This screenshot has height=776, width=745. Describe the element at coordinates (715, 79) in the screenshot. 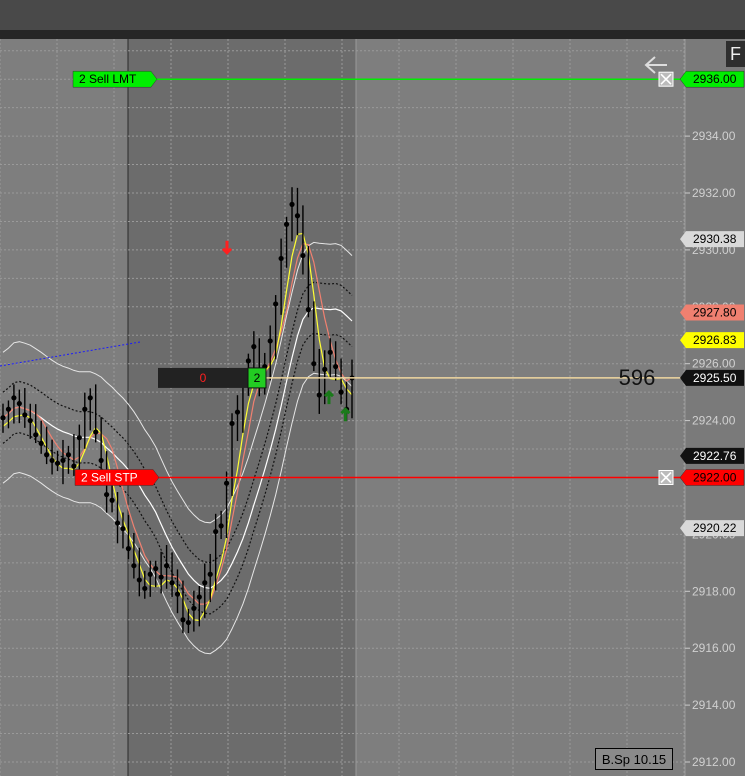

I see `order-price-label: 2936.00` at that location.